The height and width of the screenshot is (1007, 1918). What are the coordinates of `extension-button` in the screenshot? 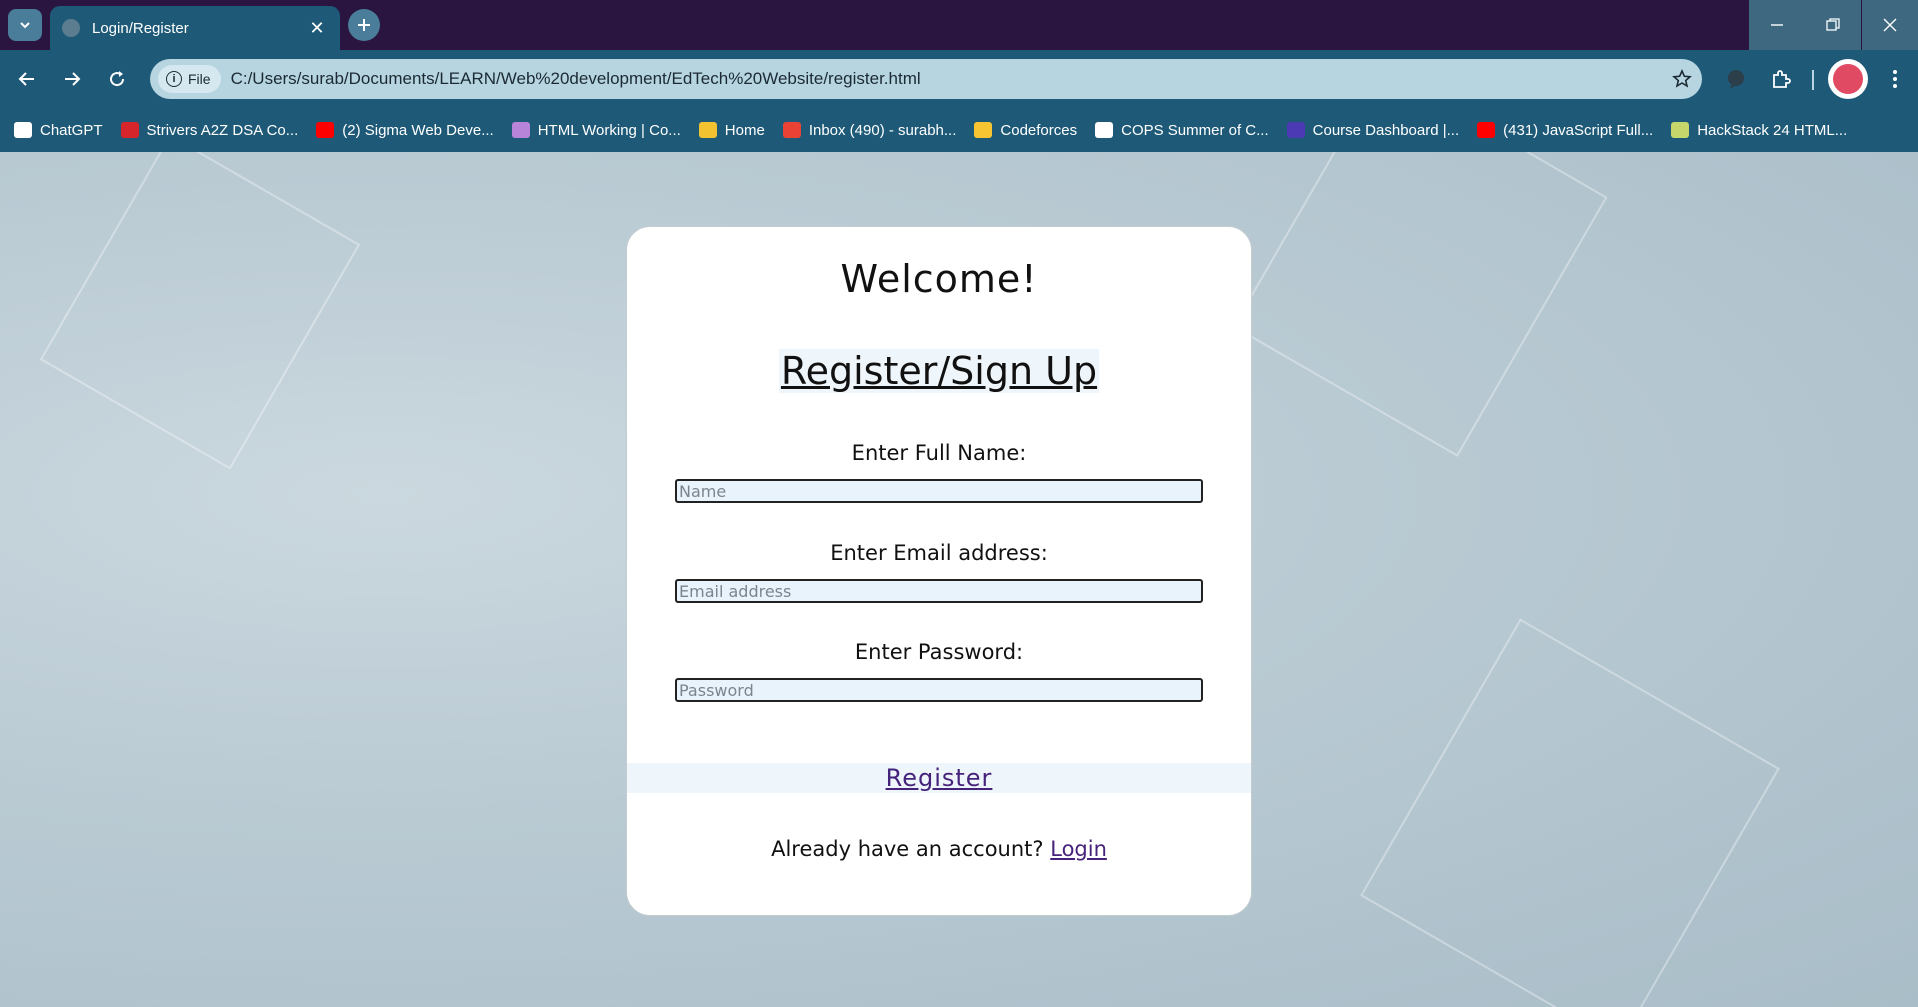 It's located at (1736, 79).